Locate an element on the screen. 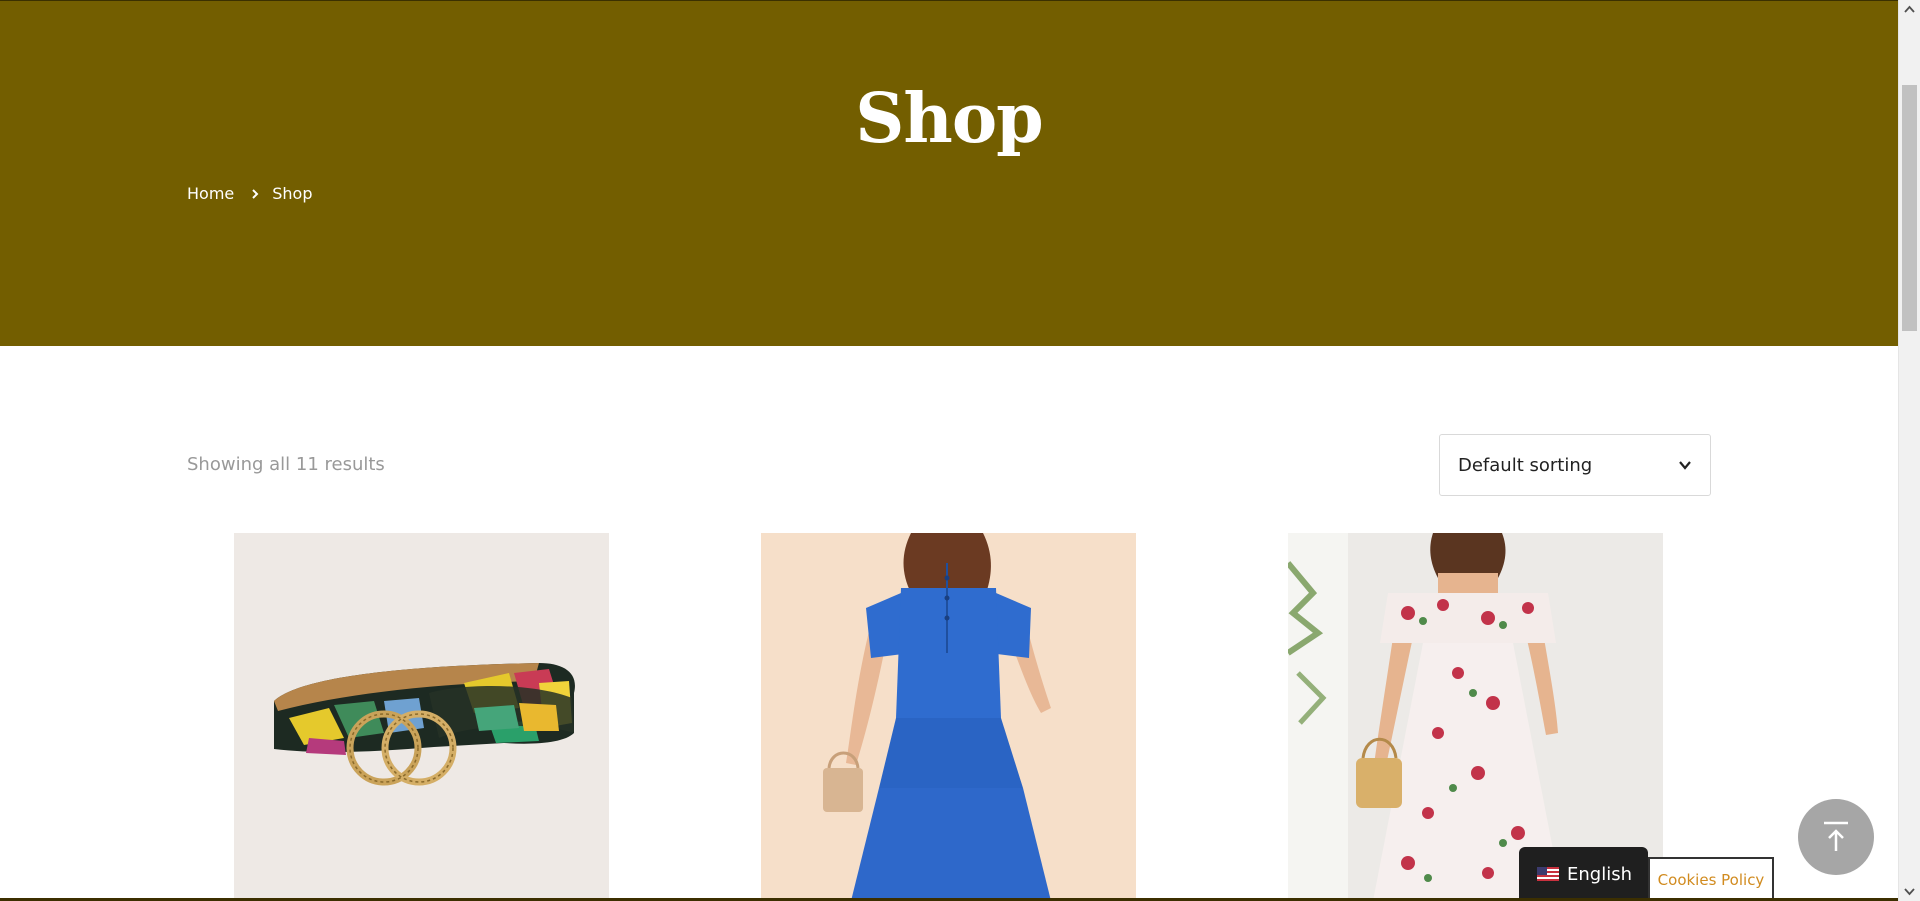 Image resolution: width=1920 pixels, height=901 pixels. product-card-belt is located at coordinates (421, 717).